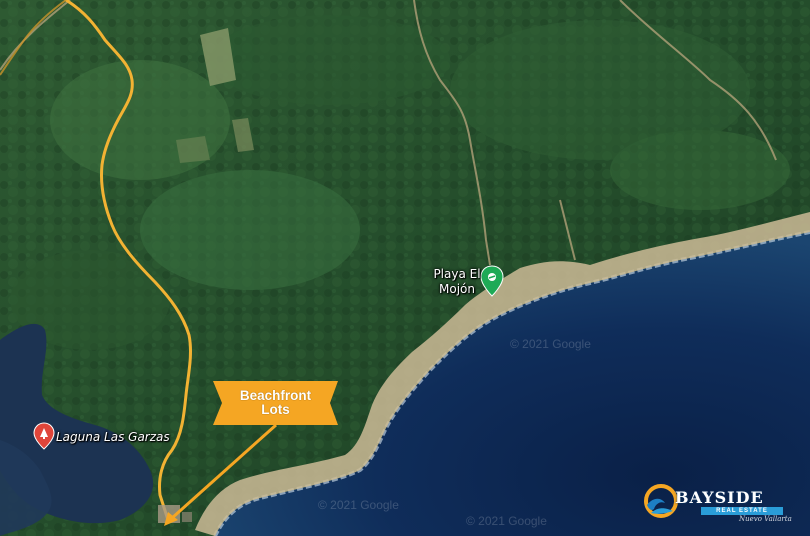  What do you see at coordinates (719, 497) in the screenshot?
I see `logo-brand-text: BAYSIDE` at bounding box center [719, 497].